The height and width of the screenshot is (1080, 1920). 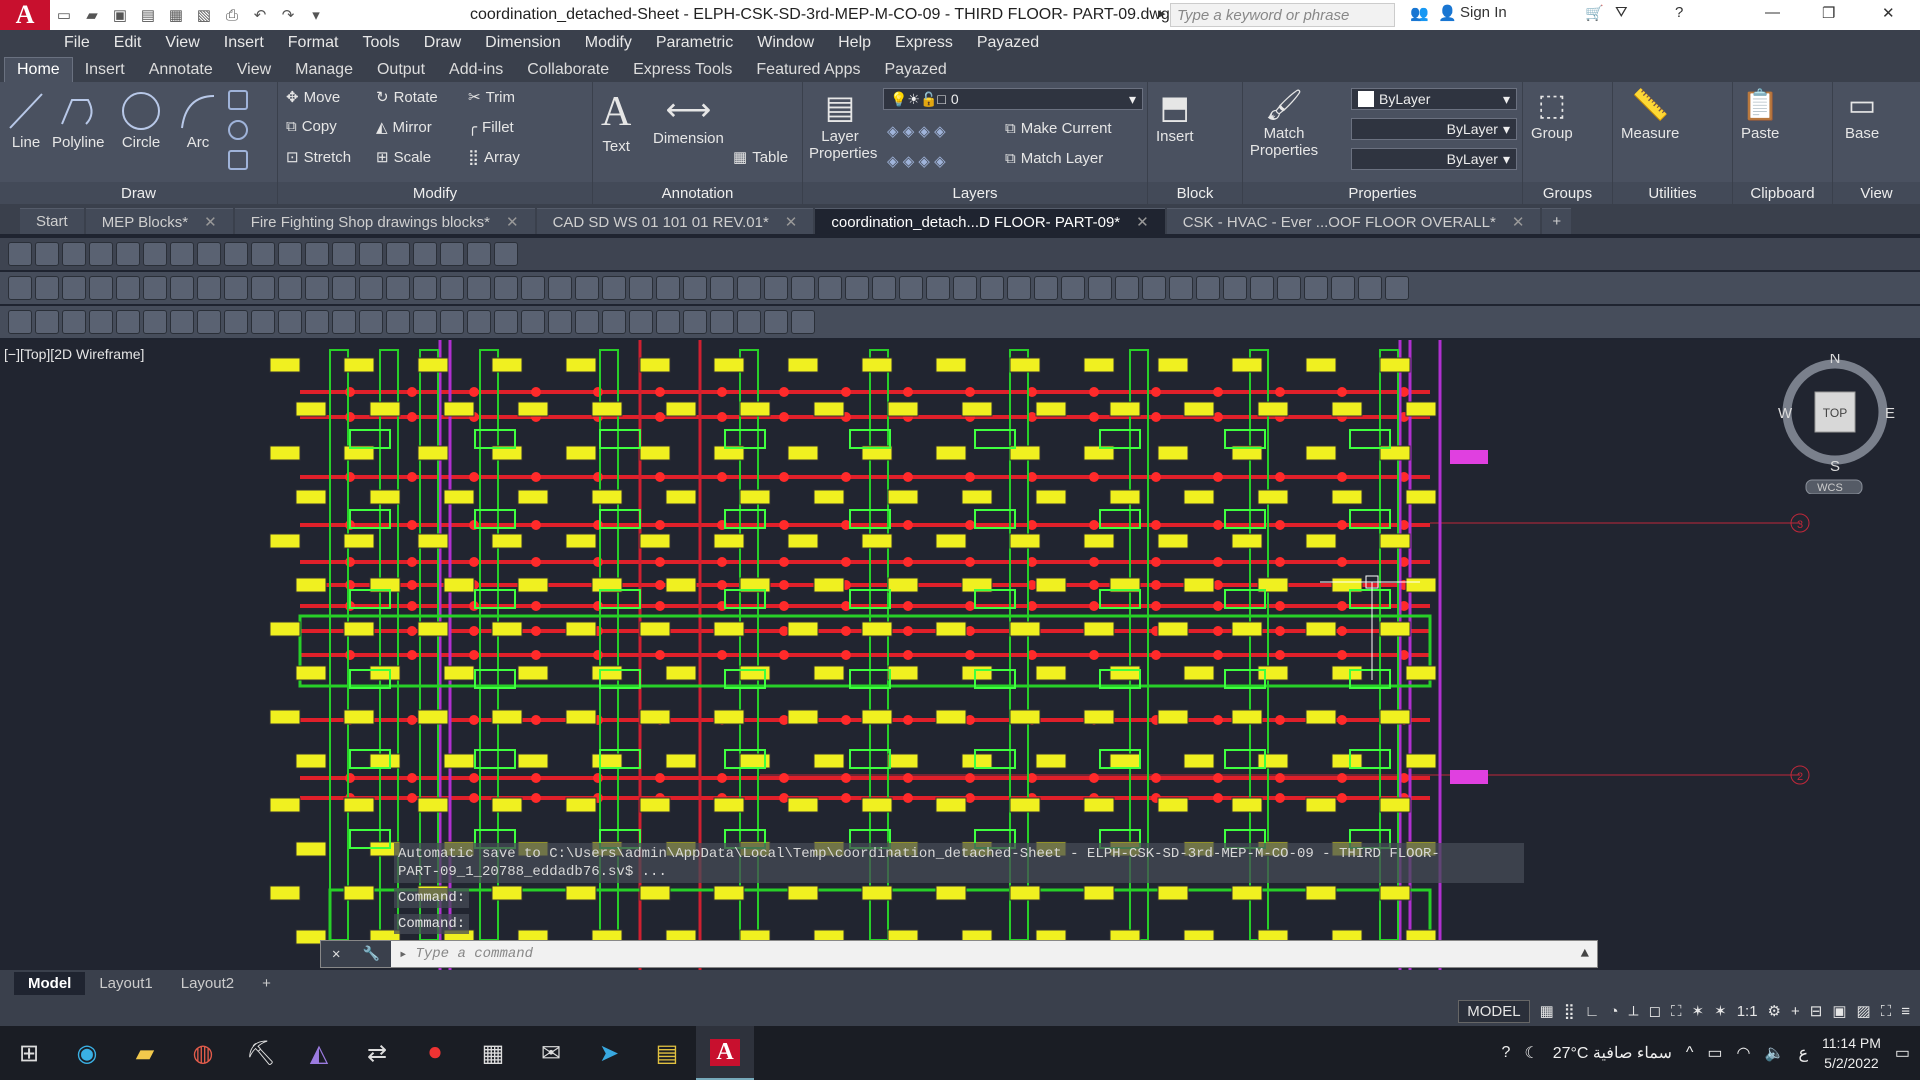 What do you see at coordinates (682, 70) in the screenshot?
I see `tab-express-tools: Express Tools` at bounding box center [682, 70].